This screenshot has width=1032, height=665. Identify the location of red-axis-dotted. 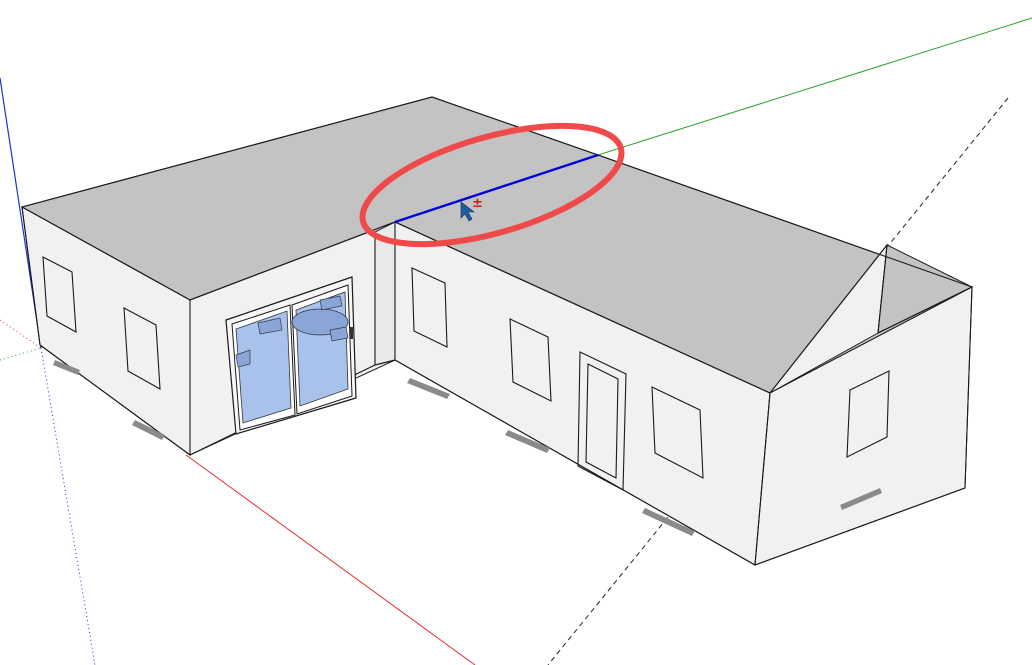
(21, 334).